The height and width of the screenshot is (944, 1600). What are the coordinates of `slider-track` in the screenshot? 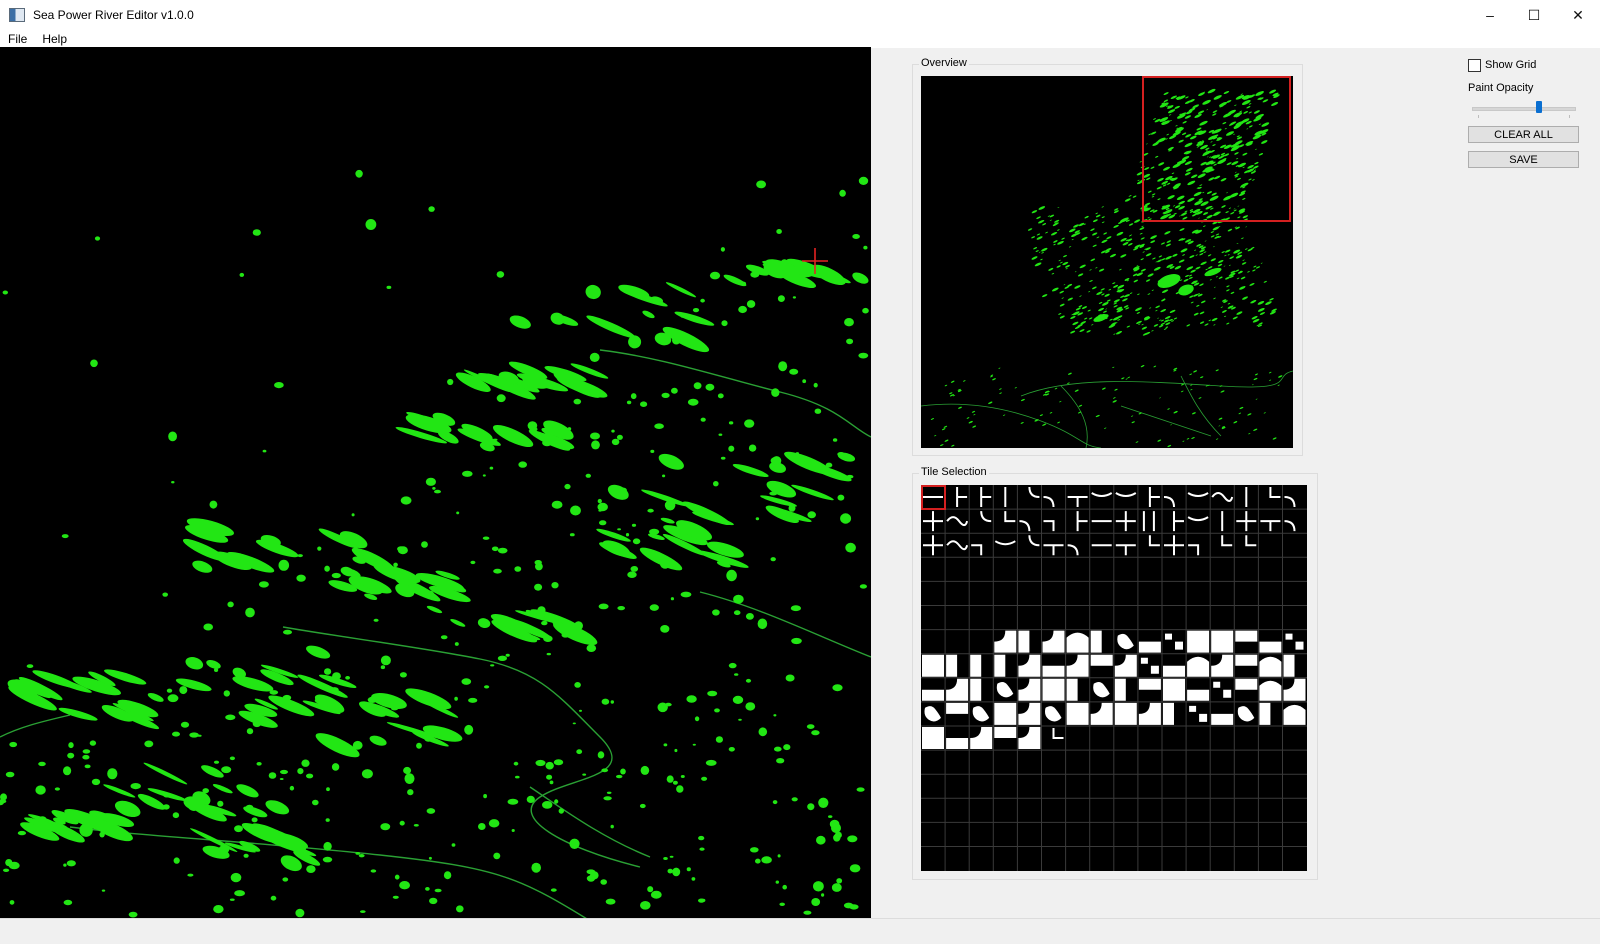 It's located at (1524, 109).